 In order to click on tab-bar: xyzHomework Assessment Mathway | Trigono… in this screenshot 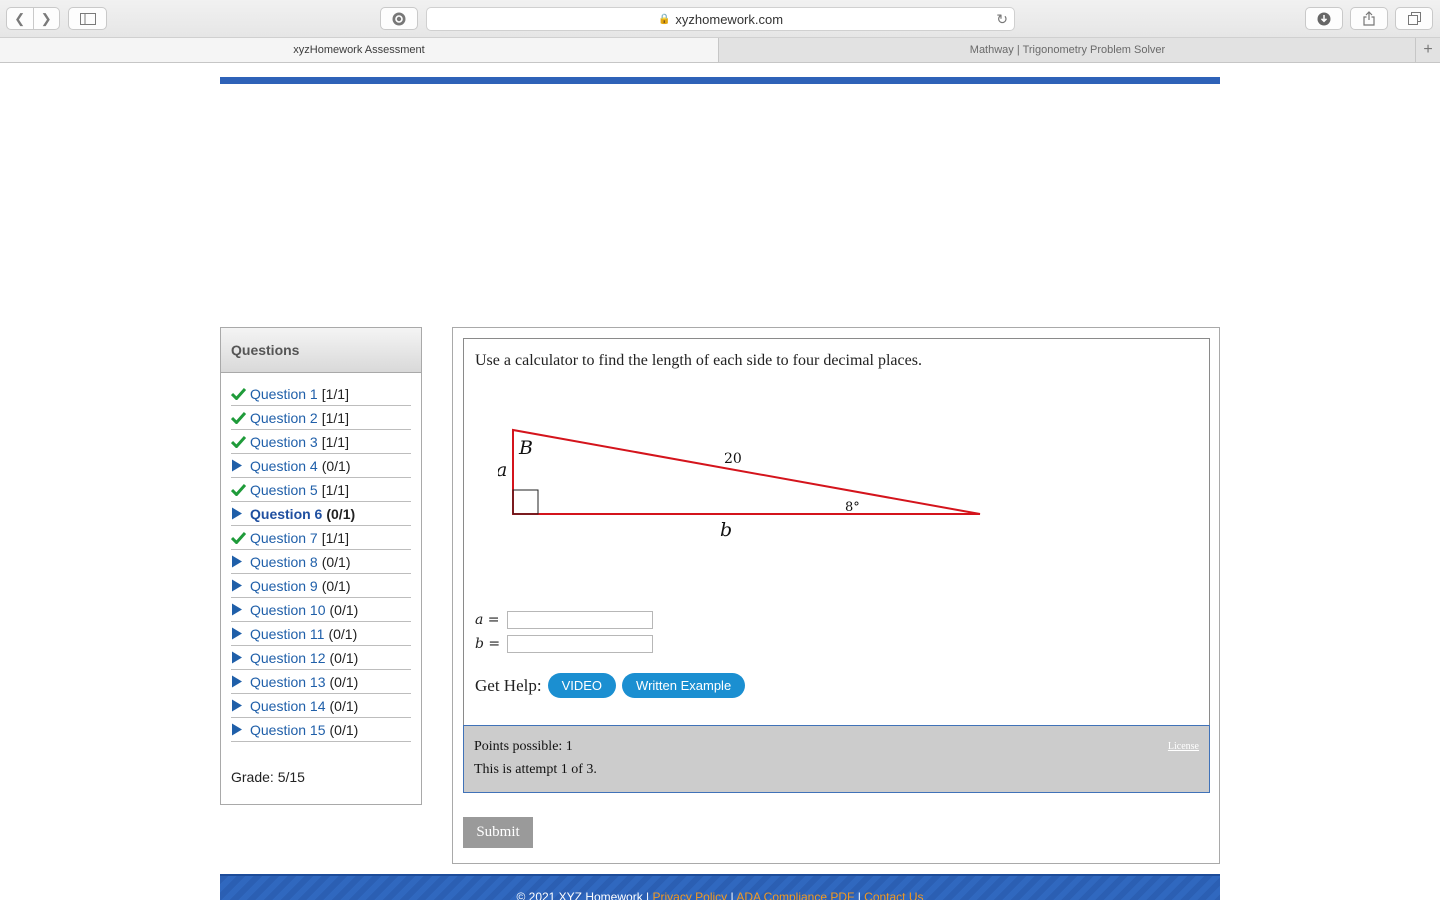, I will do `click(720, 50)`.